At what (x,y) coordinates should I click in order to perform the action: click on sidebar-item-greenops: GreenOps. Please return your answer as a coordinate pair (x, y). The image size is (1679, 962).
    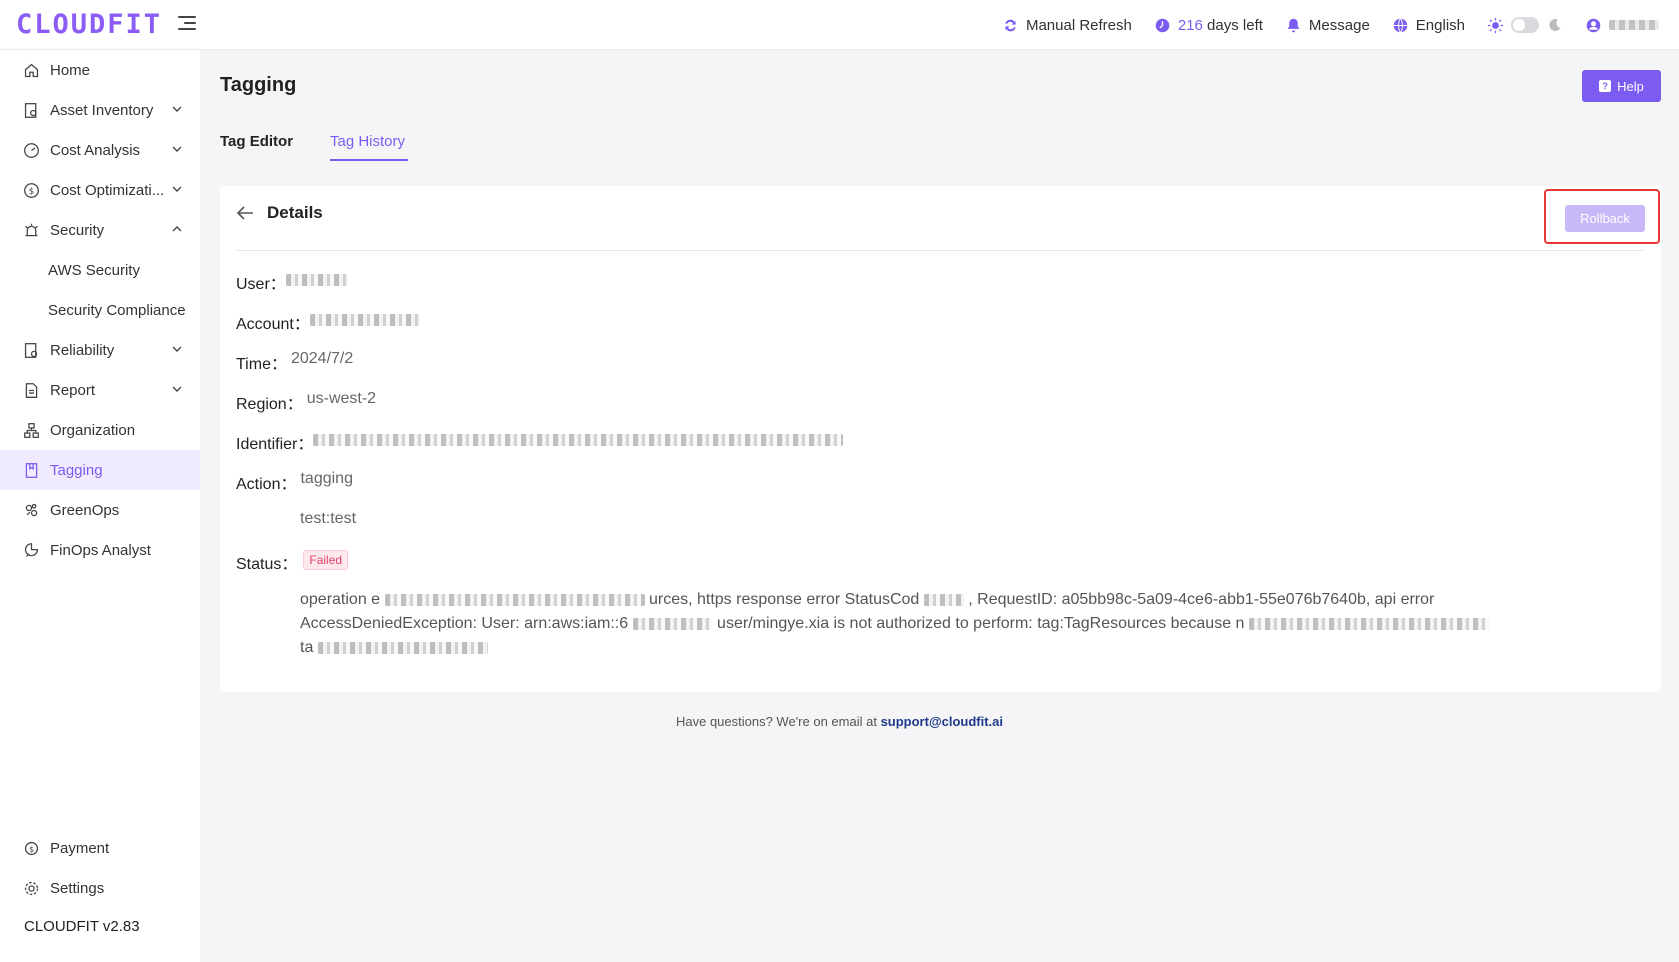
    Looking at the image, I should click on (100, 510).